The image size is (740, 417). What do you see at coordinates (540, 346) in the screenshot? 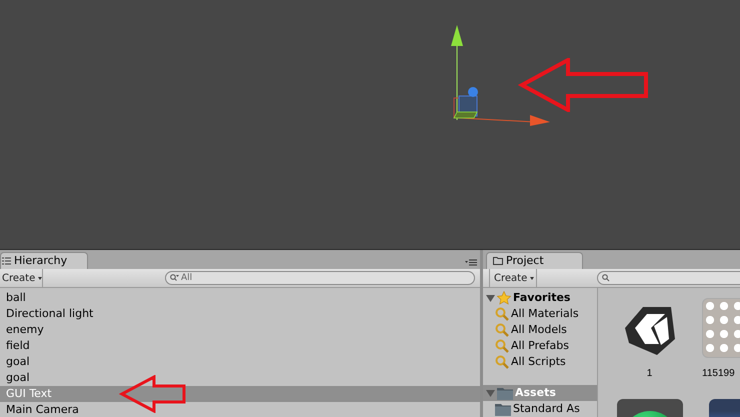
I see `tree-item: All Prefabs` at bounding box center [540, 346].